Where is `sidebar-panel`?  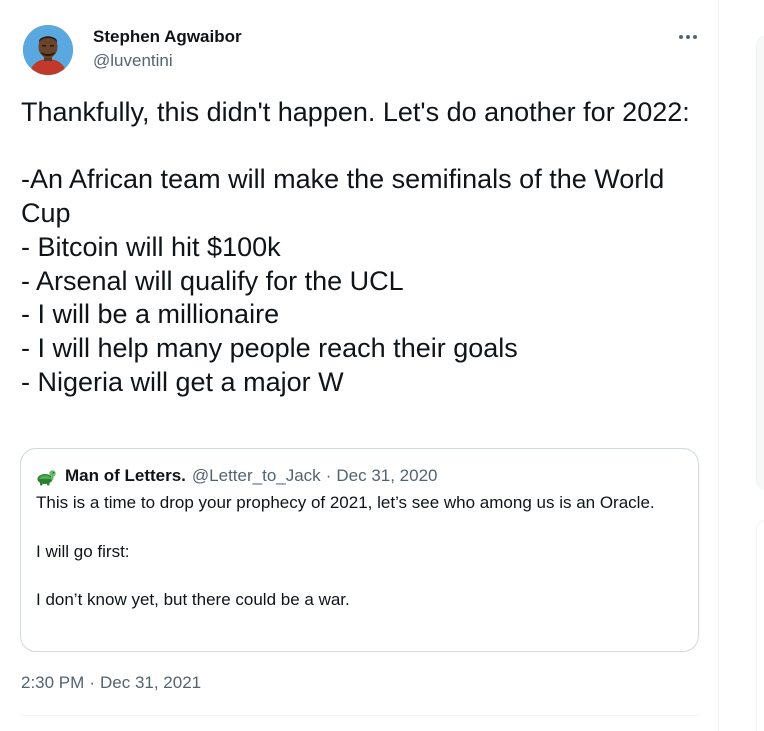
sidebar-panel is located at coordinates (760, 263).